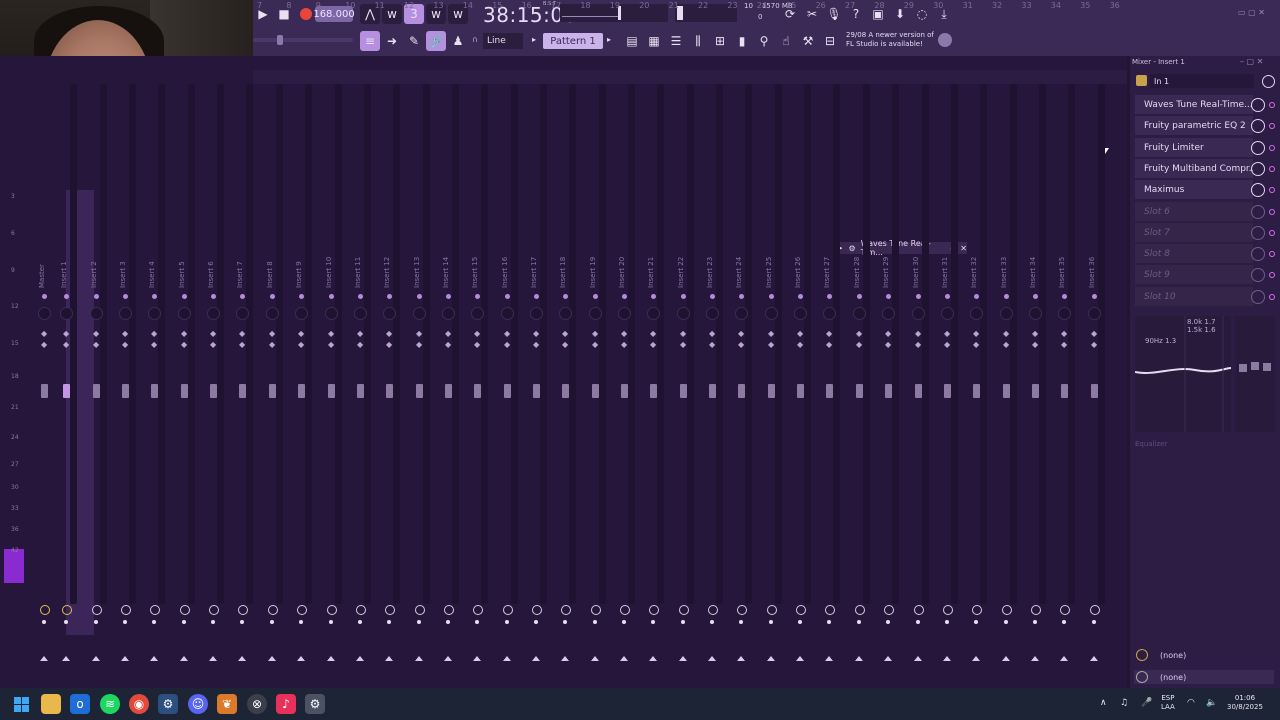 This screenshot has height=720, width=1280. I want to click on play-icon: ▶, so click(263, 14).